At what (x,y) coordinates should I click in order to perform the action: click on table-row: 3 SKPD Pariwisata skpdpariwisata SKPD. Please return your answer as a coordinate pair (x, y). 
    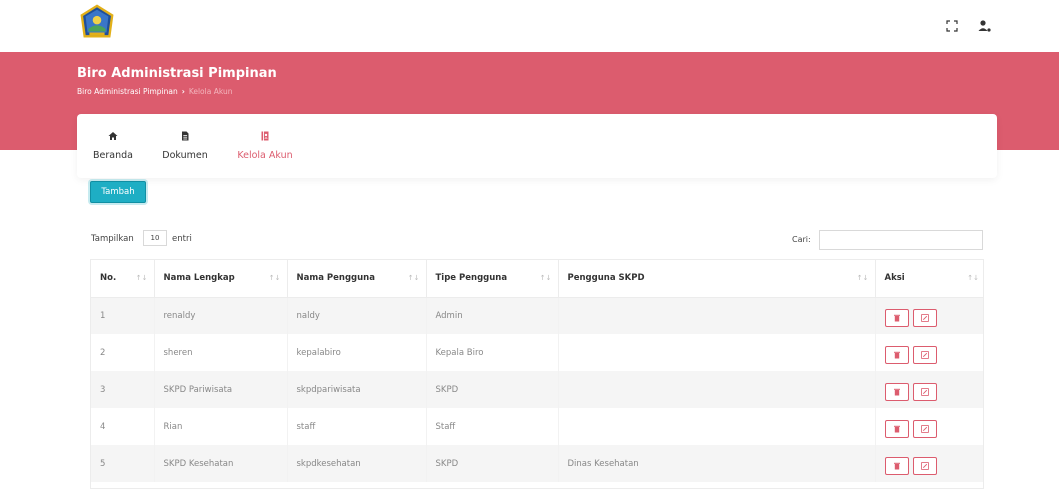
    Looking at the image, I should click on (537, 389).